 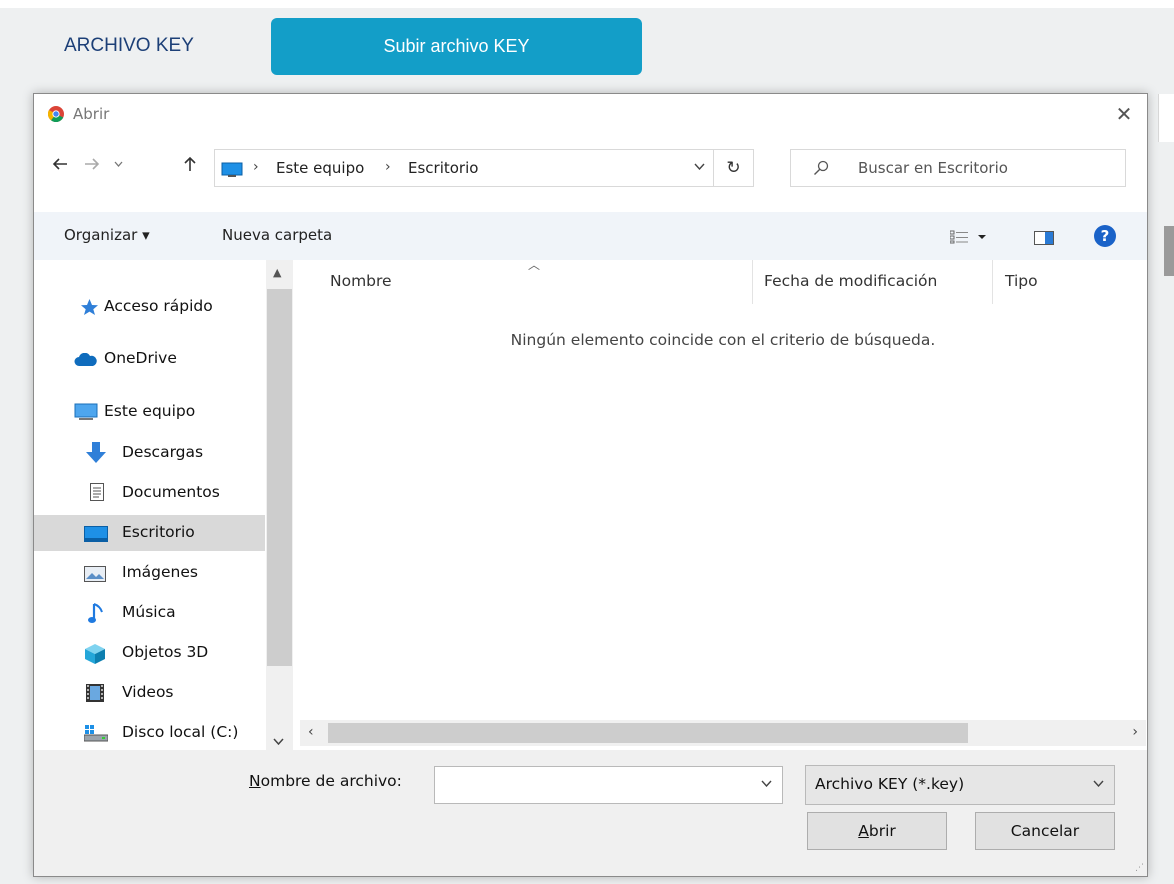 What do you see at coordinates (277, 272) in the screenshot?
I see `scroll-up-icon: ▲` at bounding box center [277, 272].